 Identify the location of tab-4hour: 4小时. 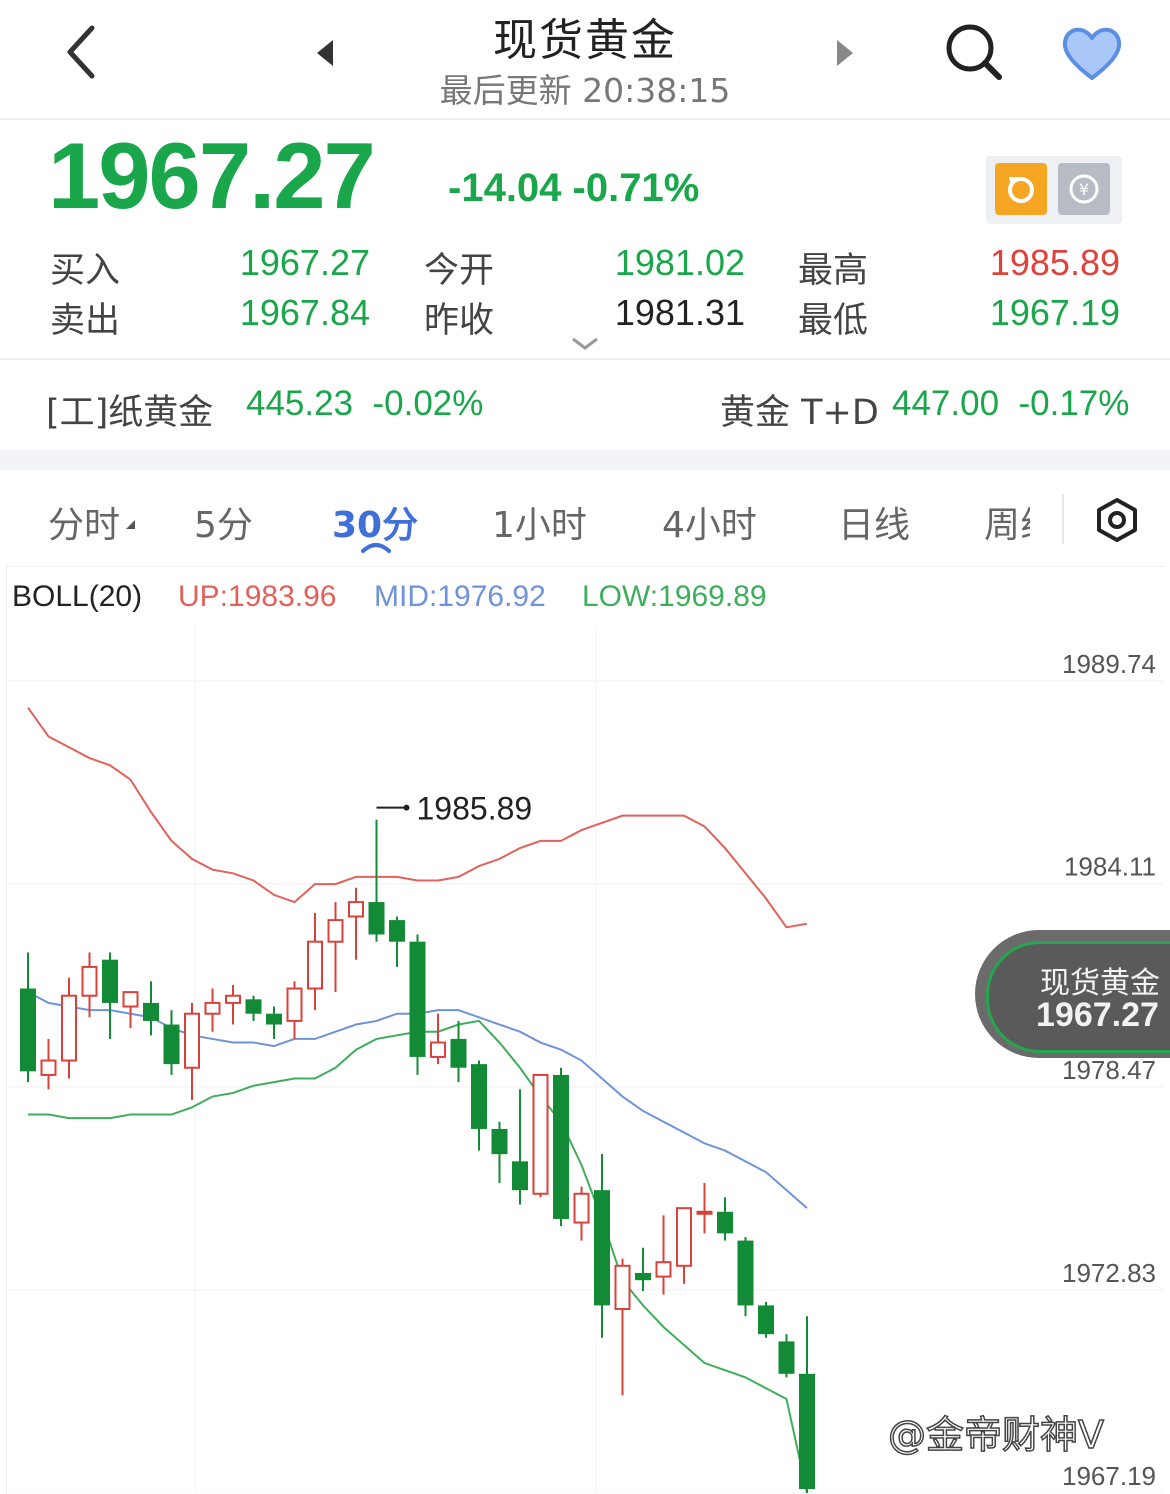
(709, 522).